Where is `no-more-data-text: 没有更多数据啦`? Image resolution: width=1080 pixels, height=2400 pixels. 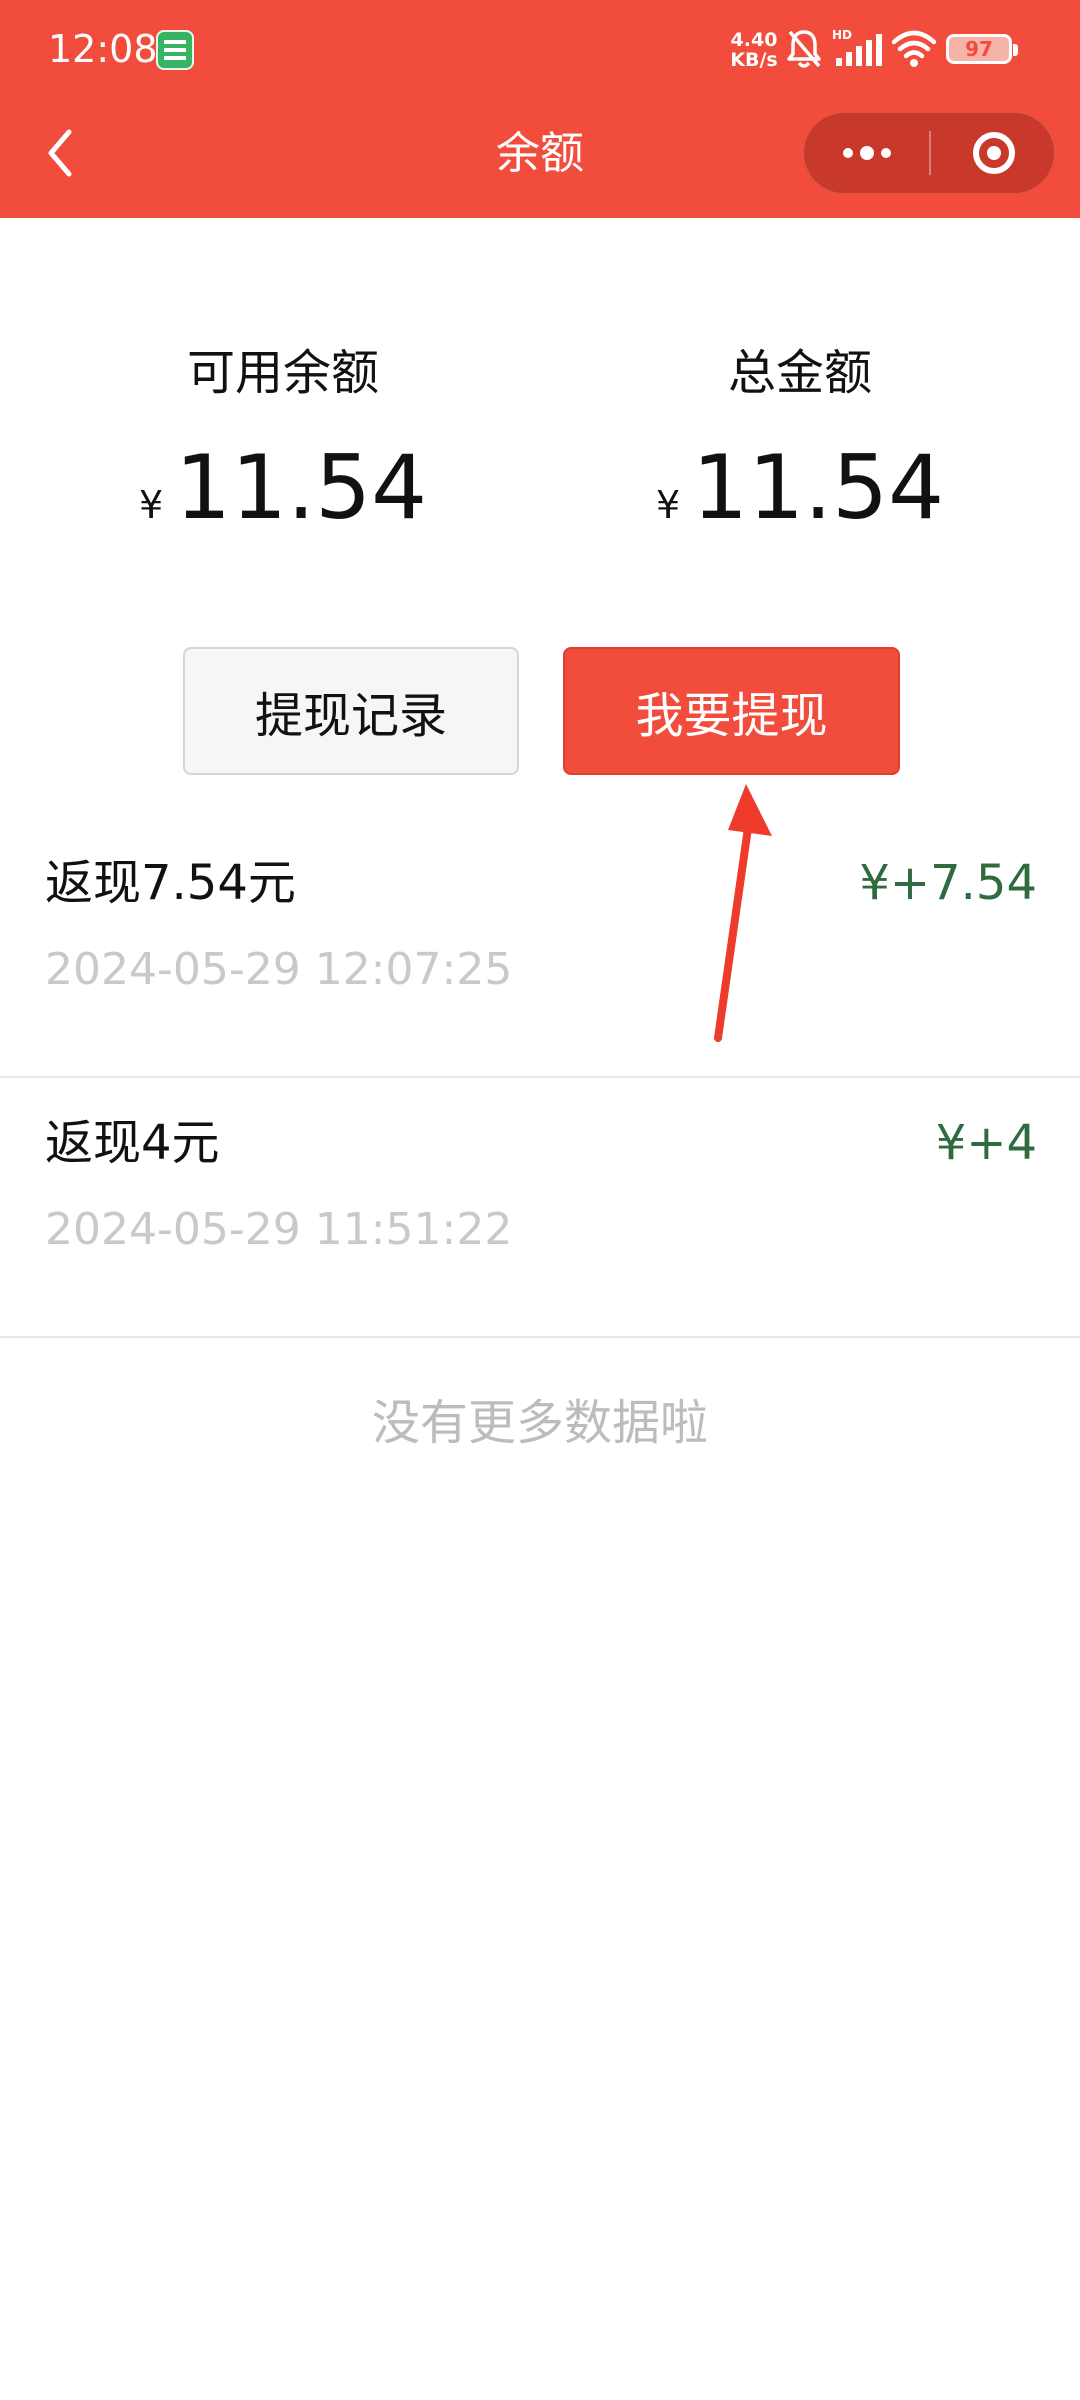 no-more-data-text: 没有更多数据啦 is located at coordinates (539, 1423).